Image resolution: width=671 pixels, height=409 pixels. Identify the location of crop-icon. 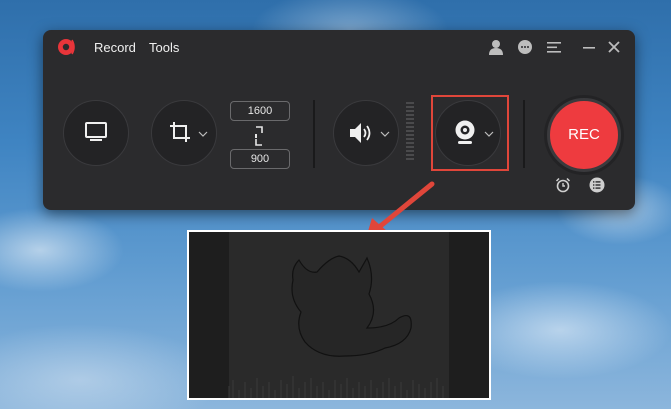
(180, 132).